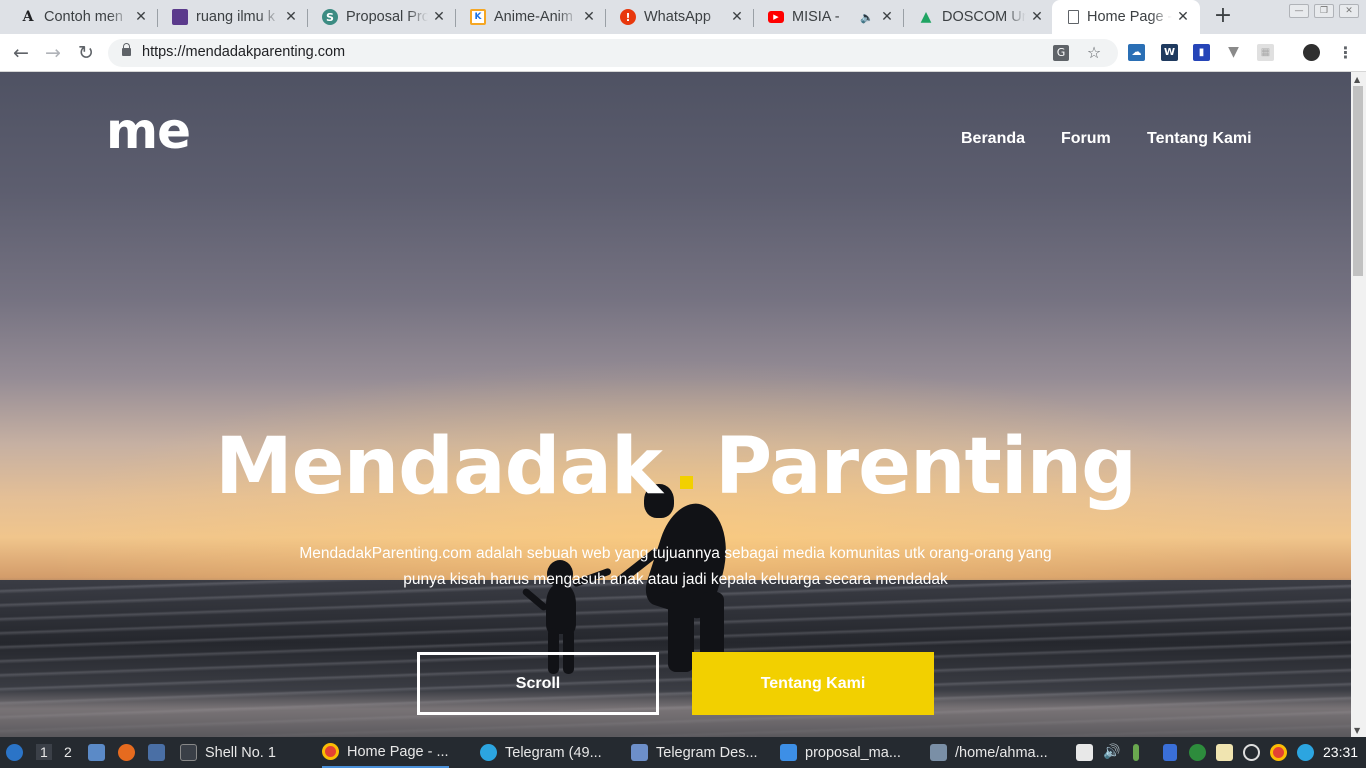 The image size is (1366, 768). What do you see at coordinates (233, 17) in the screenshot?
I see `tab-ruang-ilmu: ruang ilmu k ✕` at bounding box center [233, 17].